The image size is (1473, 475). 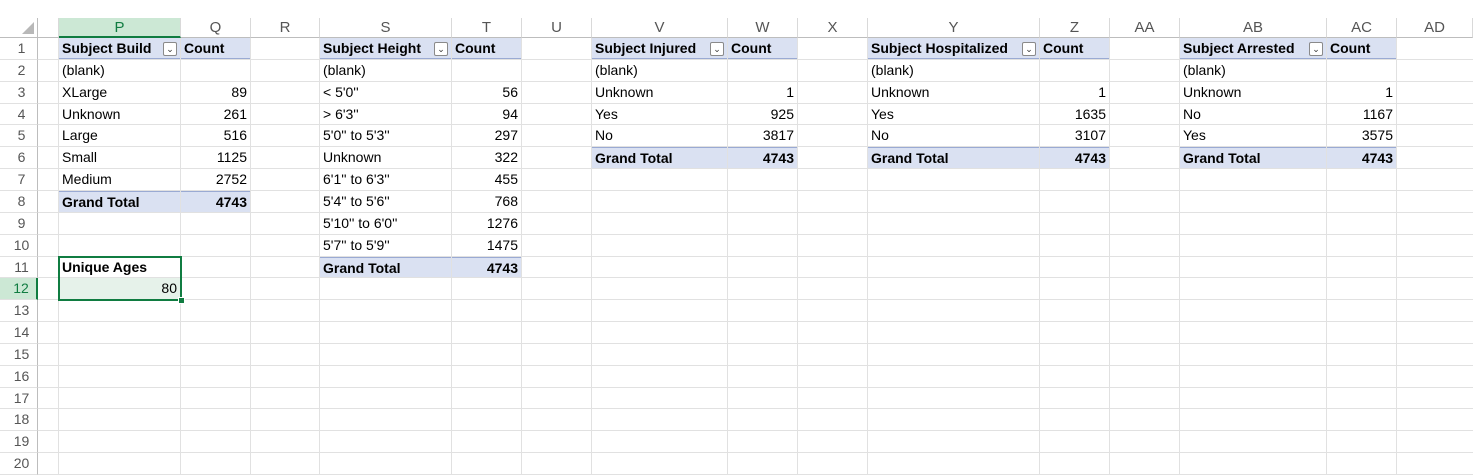 What do you see at coordinates (1361, 70) in the screenshot?
I see `pivot-arrested-row-value` at bounding box center [1361, 70].